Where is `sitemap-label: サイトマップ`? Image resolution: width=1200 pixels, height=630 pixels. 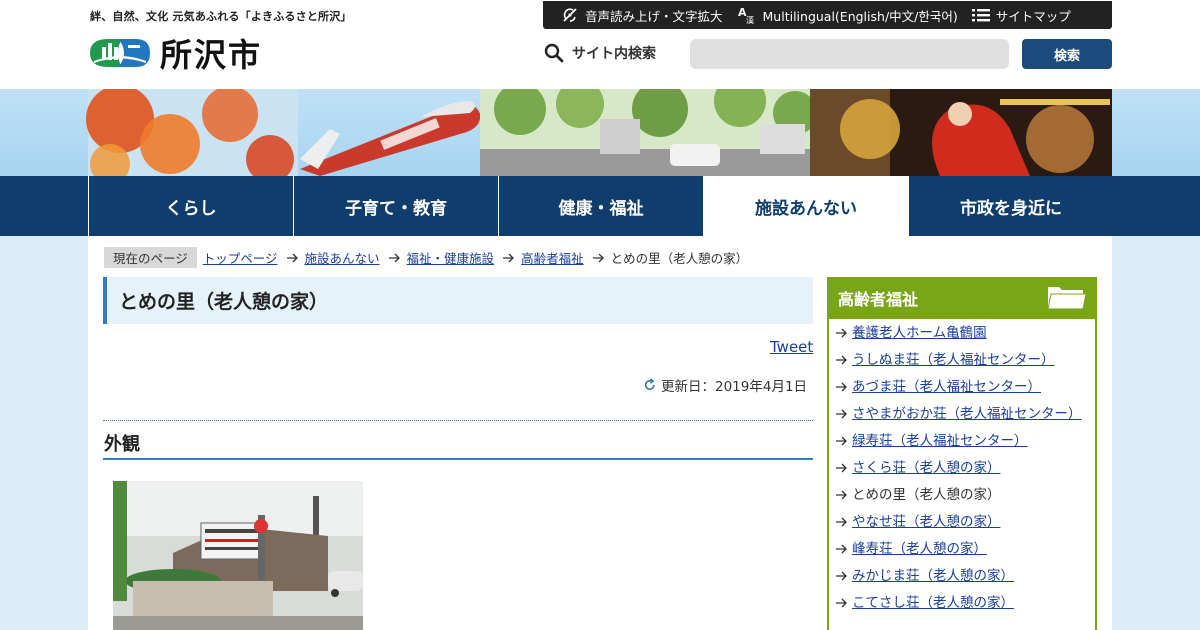
sitemap-label: サイトマップ is located at coordinates (1033, 16).